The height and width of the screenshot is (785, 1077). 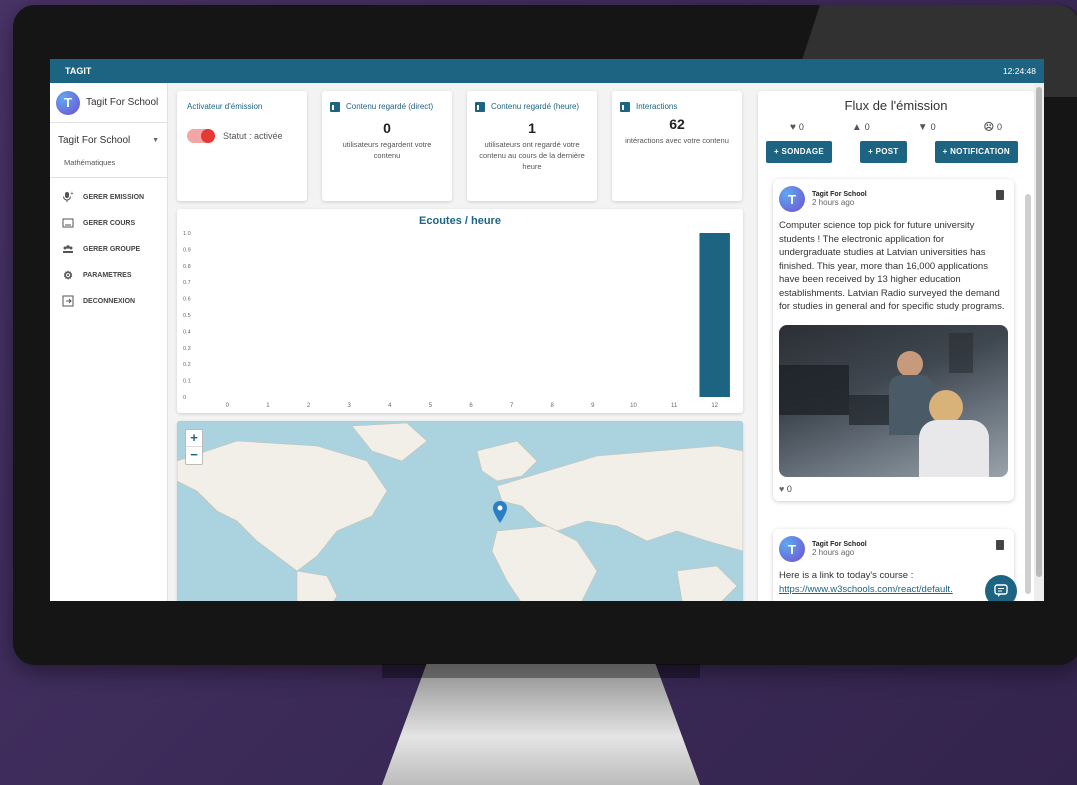 What do you see at coordinates (390, 406) in the screenshot?
I see `x-tick-label: 4` at bounding box center [390, 406].